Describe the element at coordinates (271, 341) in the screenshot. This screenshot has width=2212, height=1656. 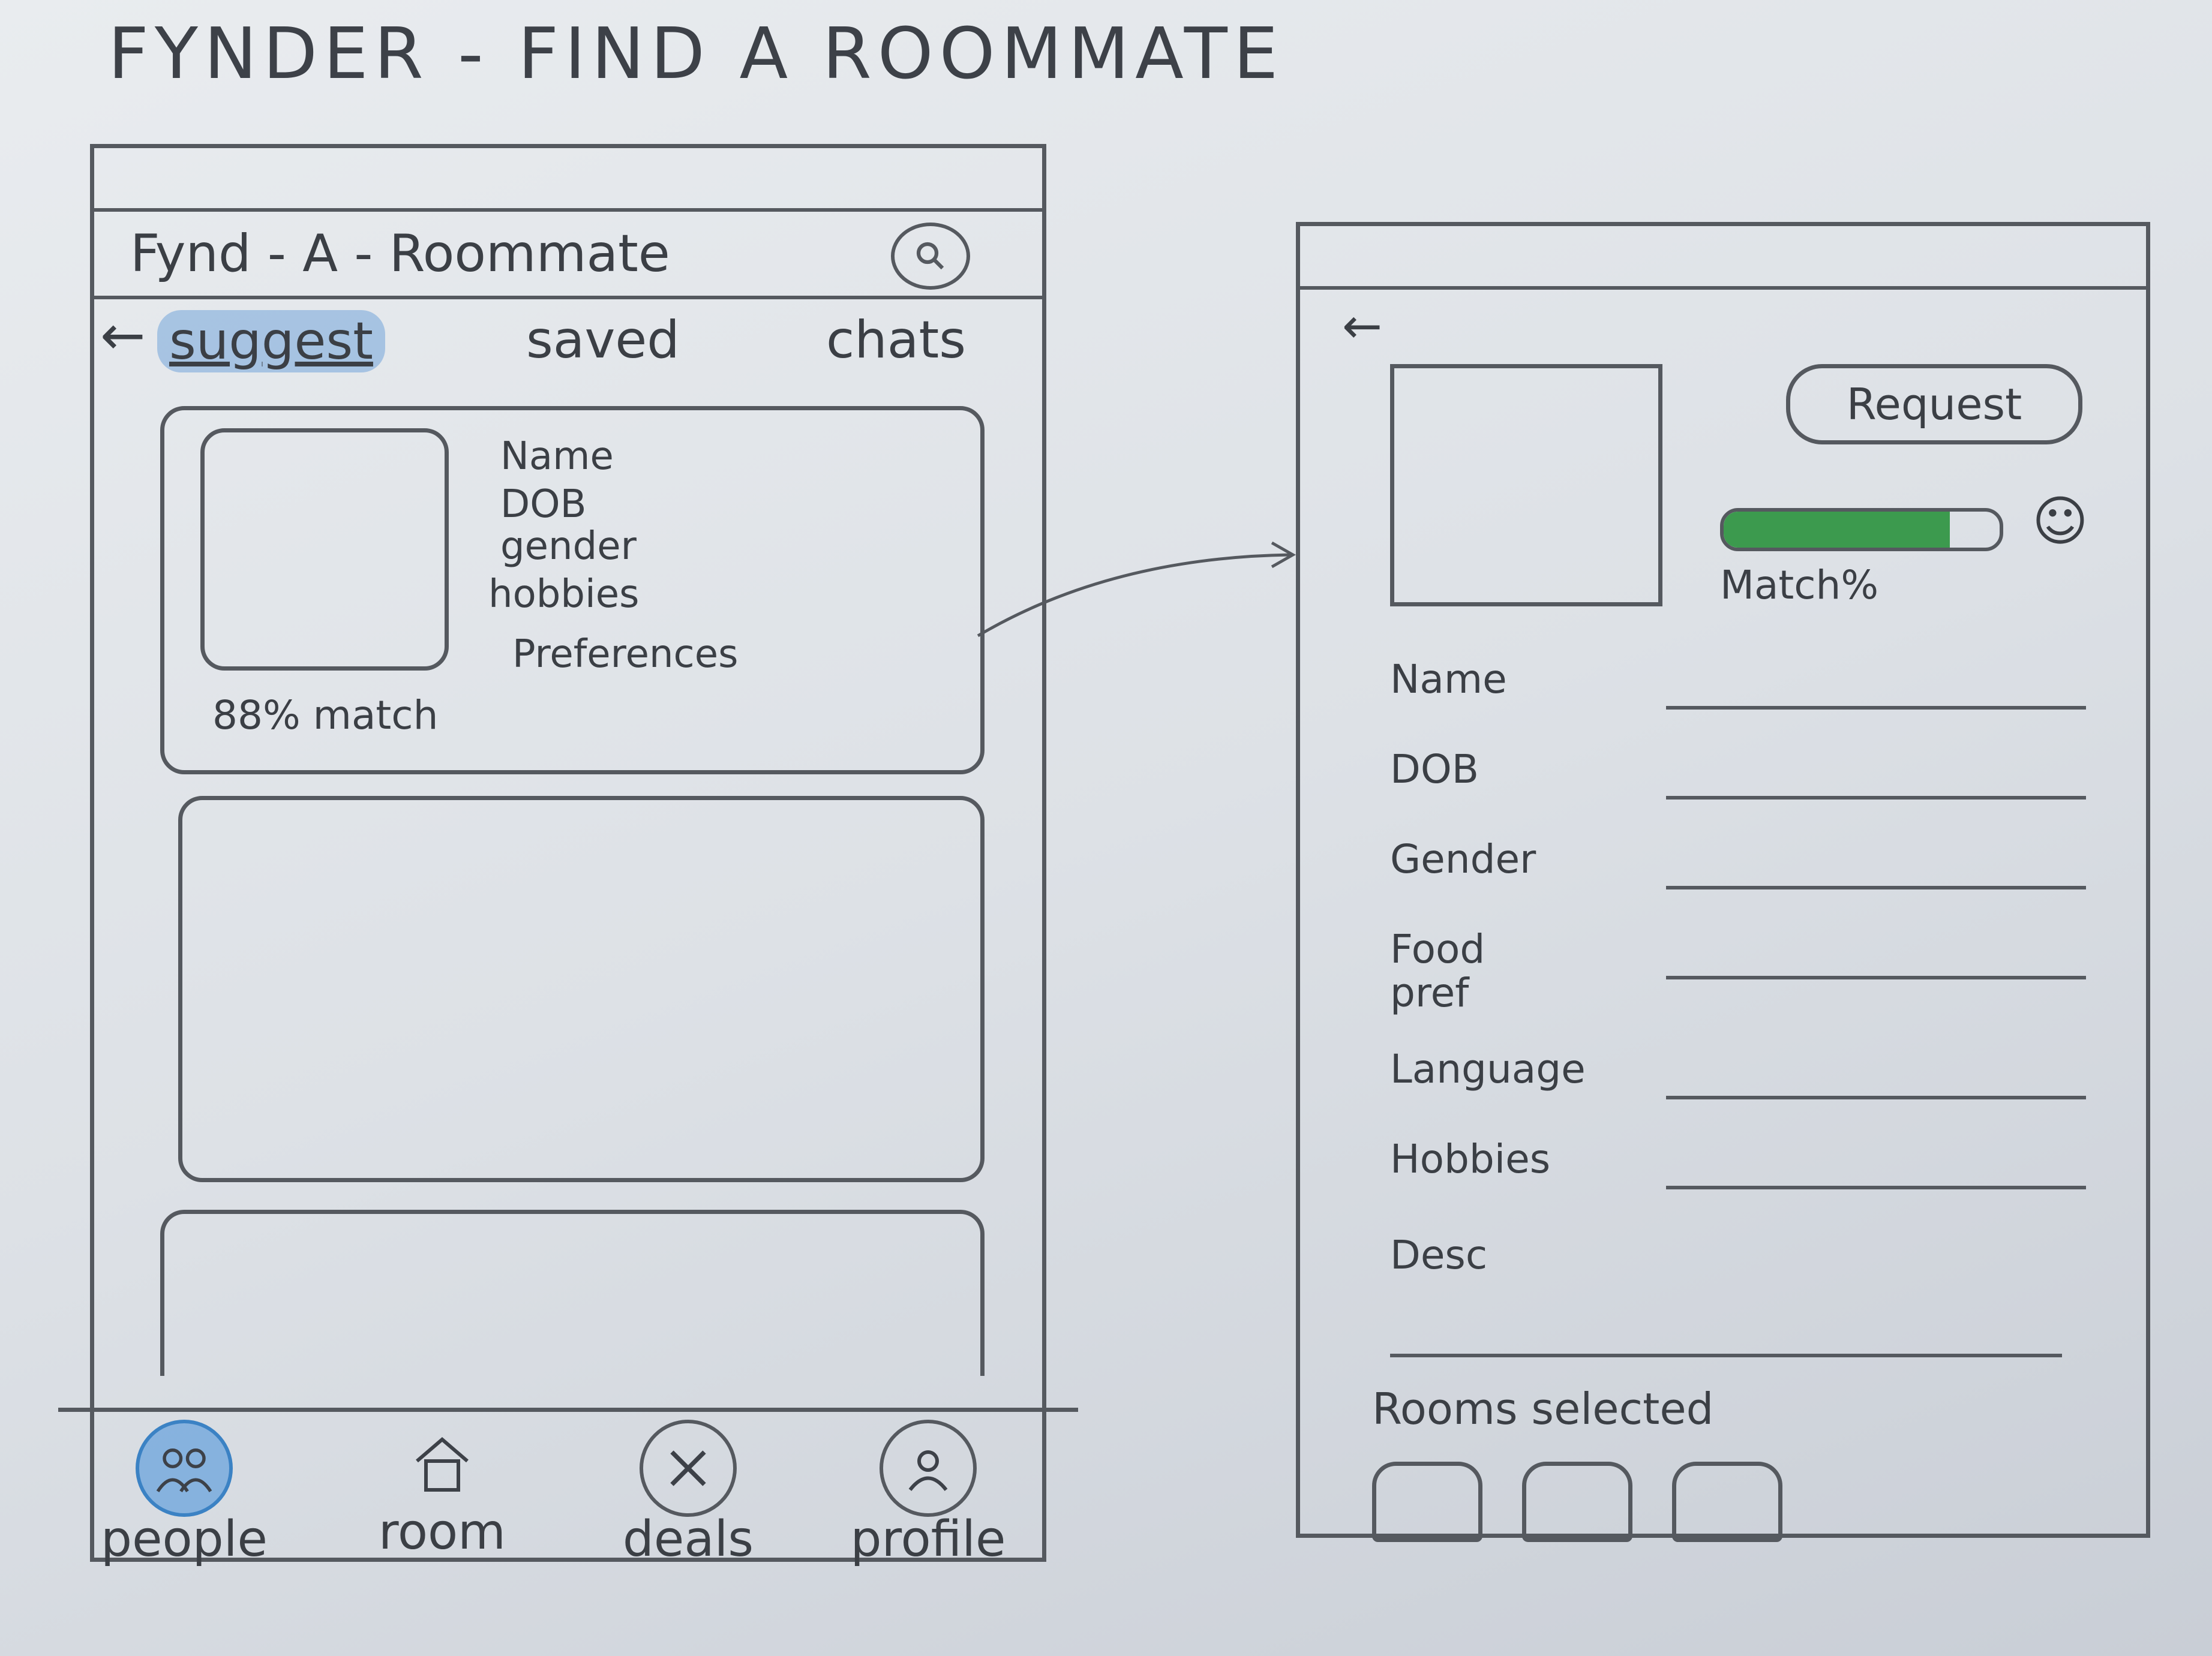
I see `tab-suggest: suggest` at that location.